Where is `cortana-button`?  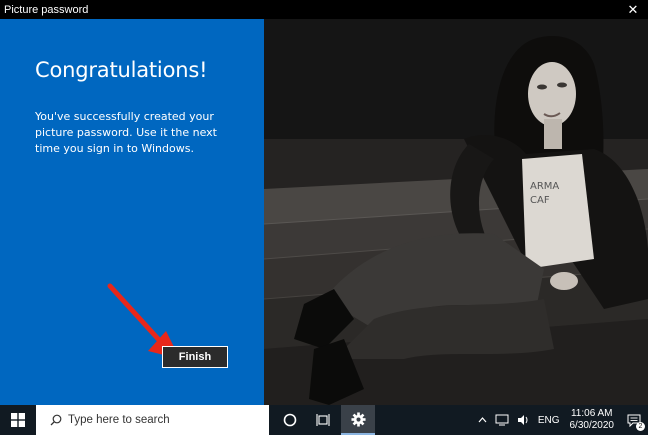 cortana-button is located at coordinates (290, 420).